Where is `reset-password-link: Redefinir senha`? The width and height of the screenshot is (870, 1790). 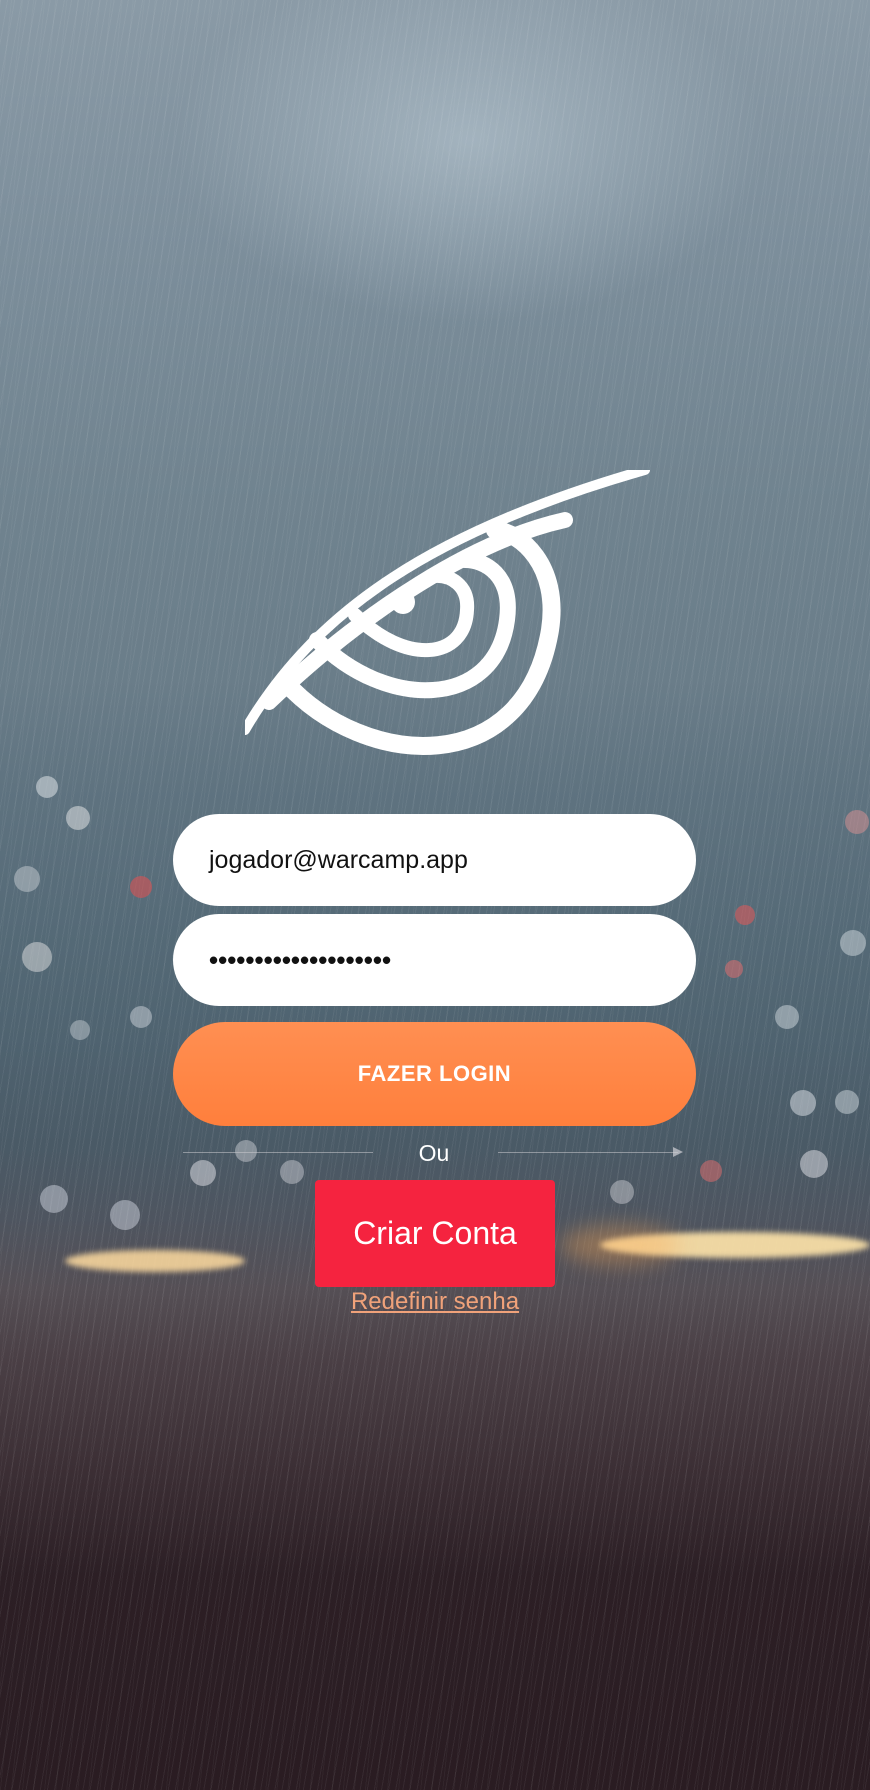 reset-password-link: Redefinir senha is located at coordinates (435, 1302).